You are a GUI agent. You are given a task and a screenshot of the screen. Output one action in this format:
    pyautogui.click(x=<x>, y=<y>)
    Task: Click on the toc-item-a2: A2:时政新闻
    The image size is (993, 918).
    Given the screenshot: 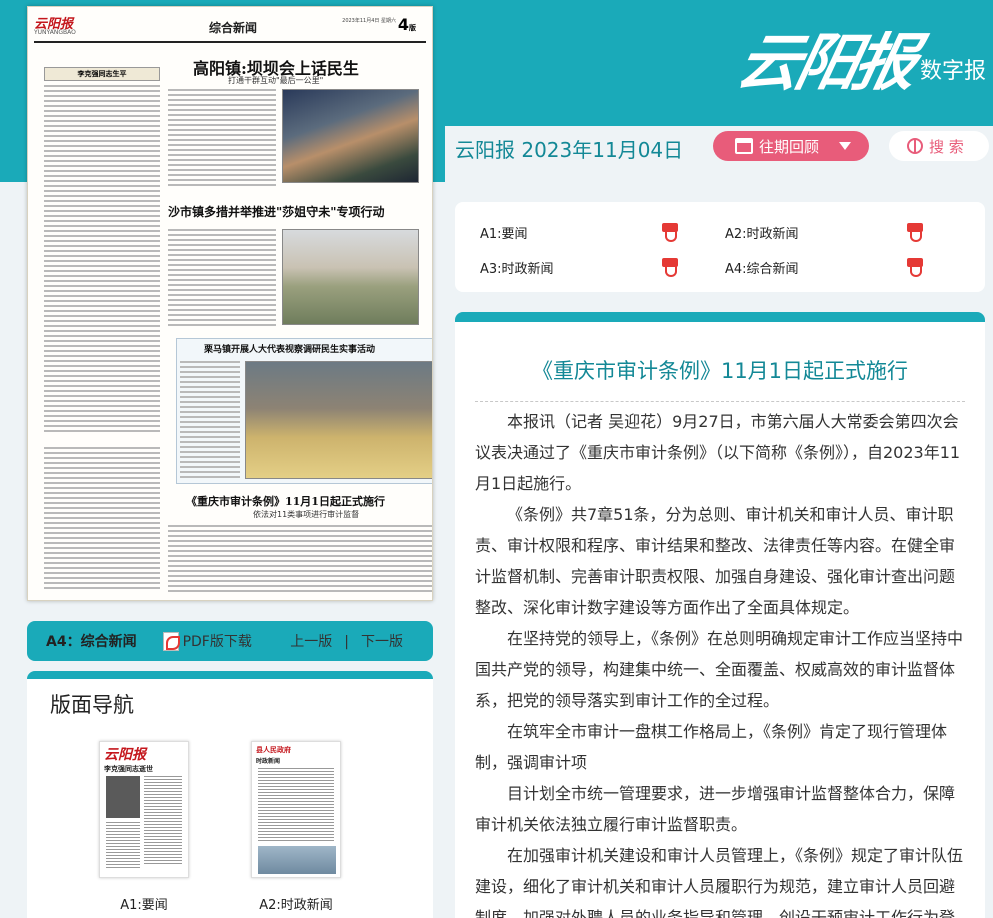 What is the action you would take?
    pyautogui.click(x=762, y=232)
    